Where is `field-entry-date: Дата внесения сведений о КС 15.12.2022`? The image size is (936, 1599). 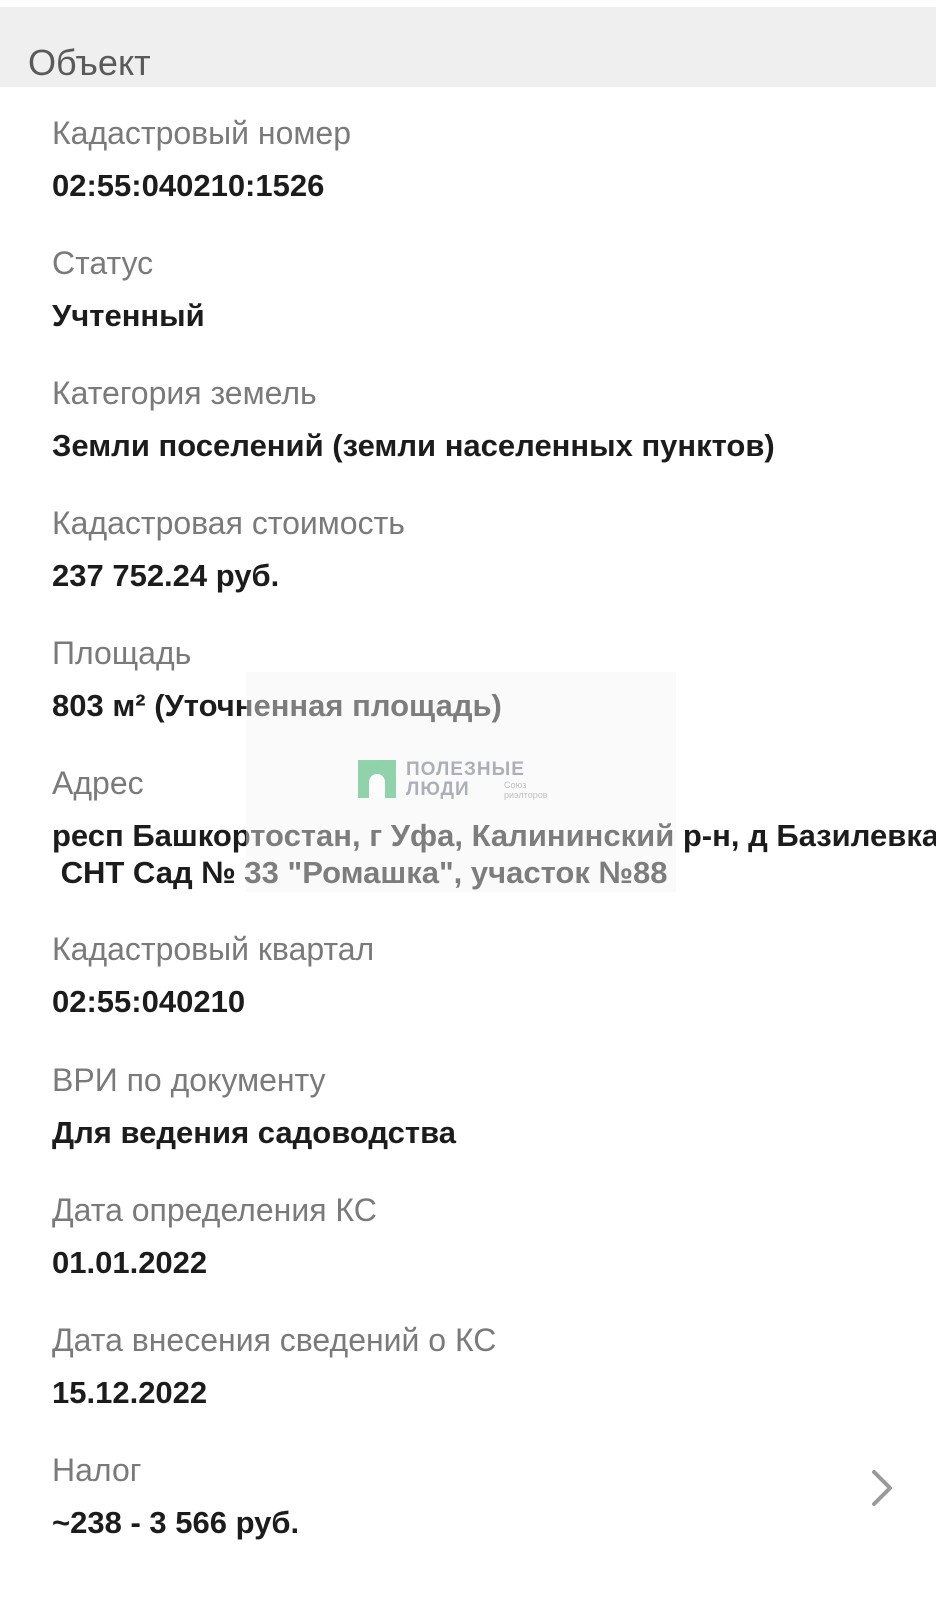
field-entry-date: Дата внесения сведений о КС 15.12.2022 is located at coordinates (487, 1366).